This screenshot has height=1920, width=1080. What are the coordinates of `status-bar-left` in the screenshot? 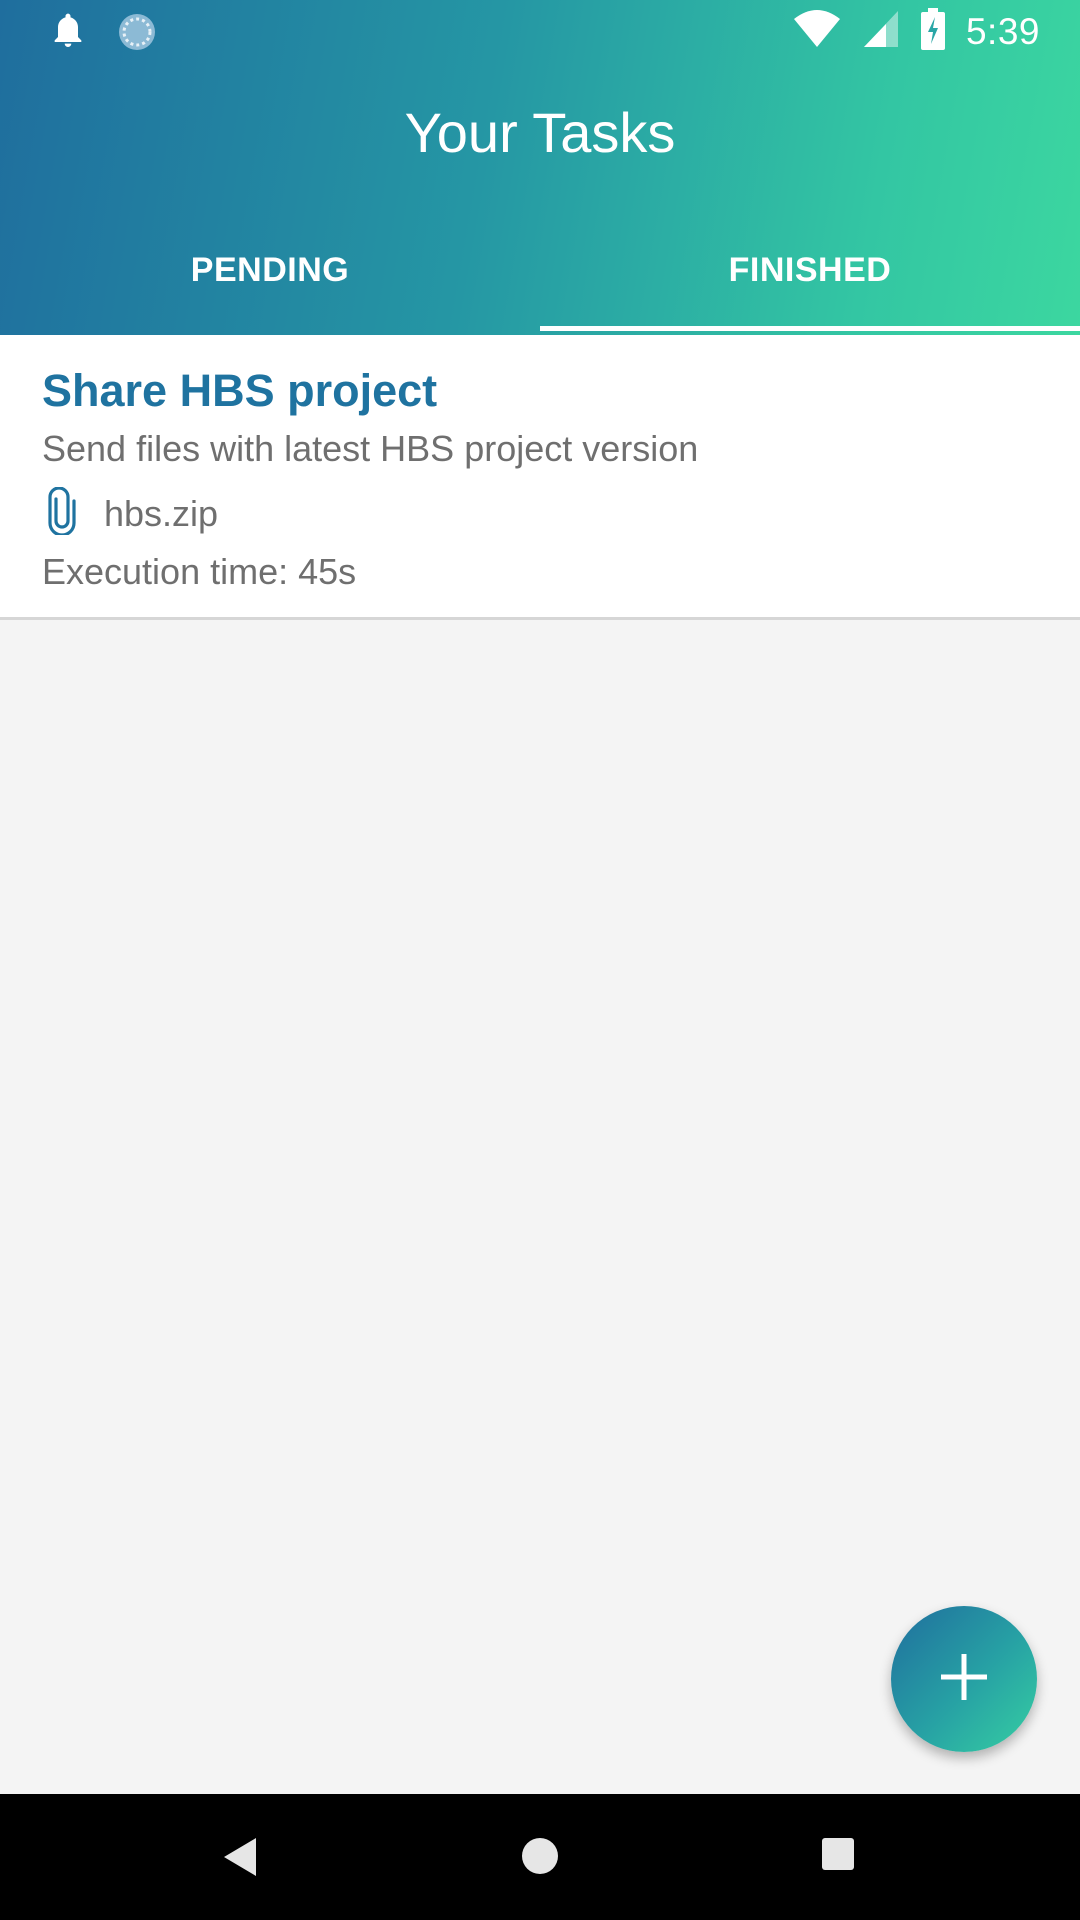 It's located at (103, 34).